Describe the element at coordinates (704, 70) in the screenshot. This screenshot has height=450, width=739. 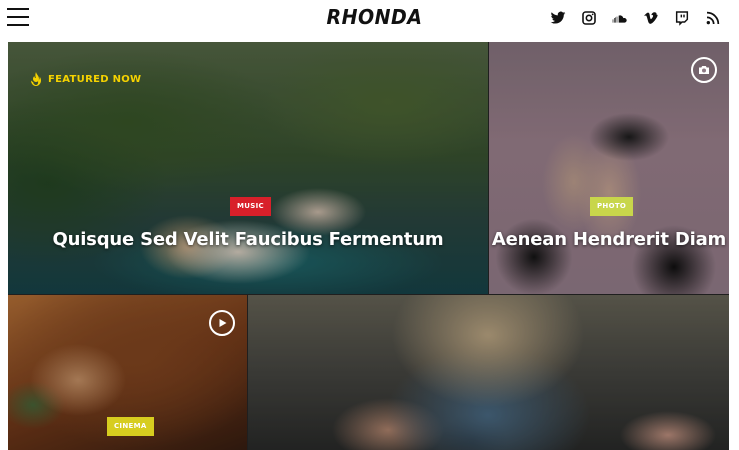
I see `camera-icon` at that location.